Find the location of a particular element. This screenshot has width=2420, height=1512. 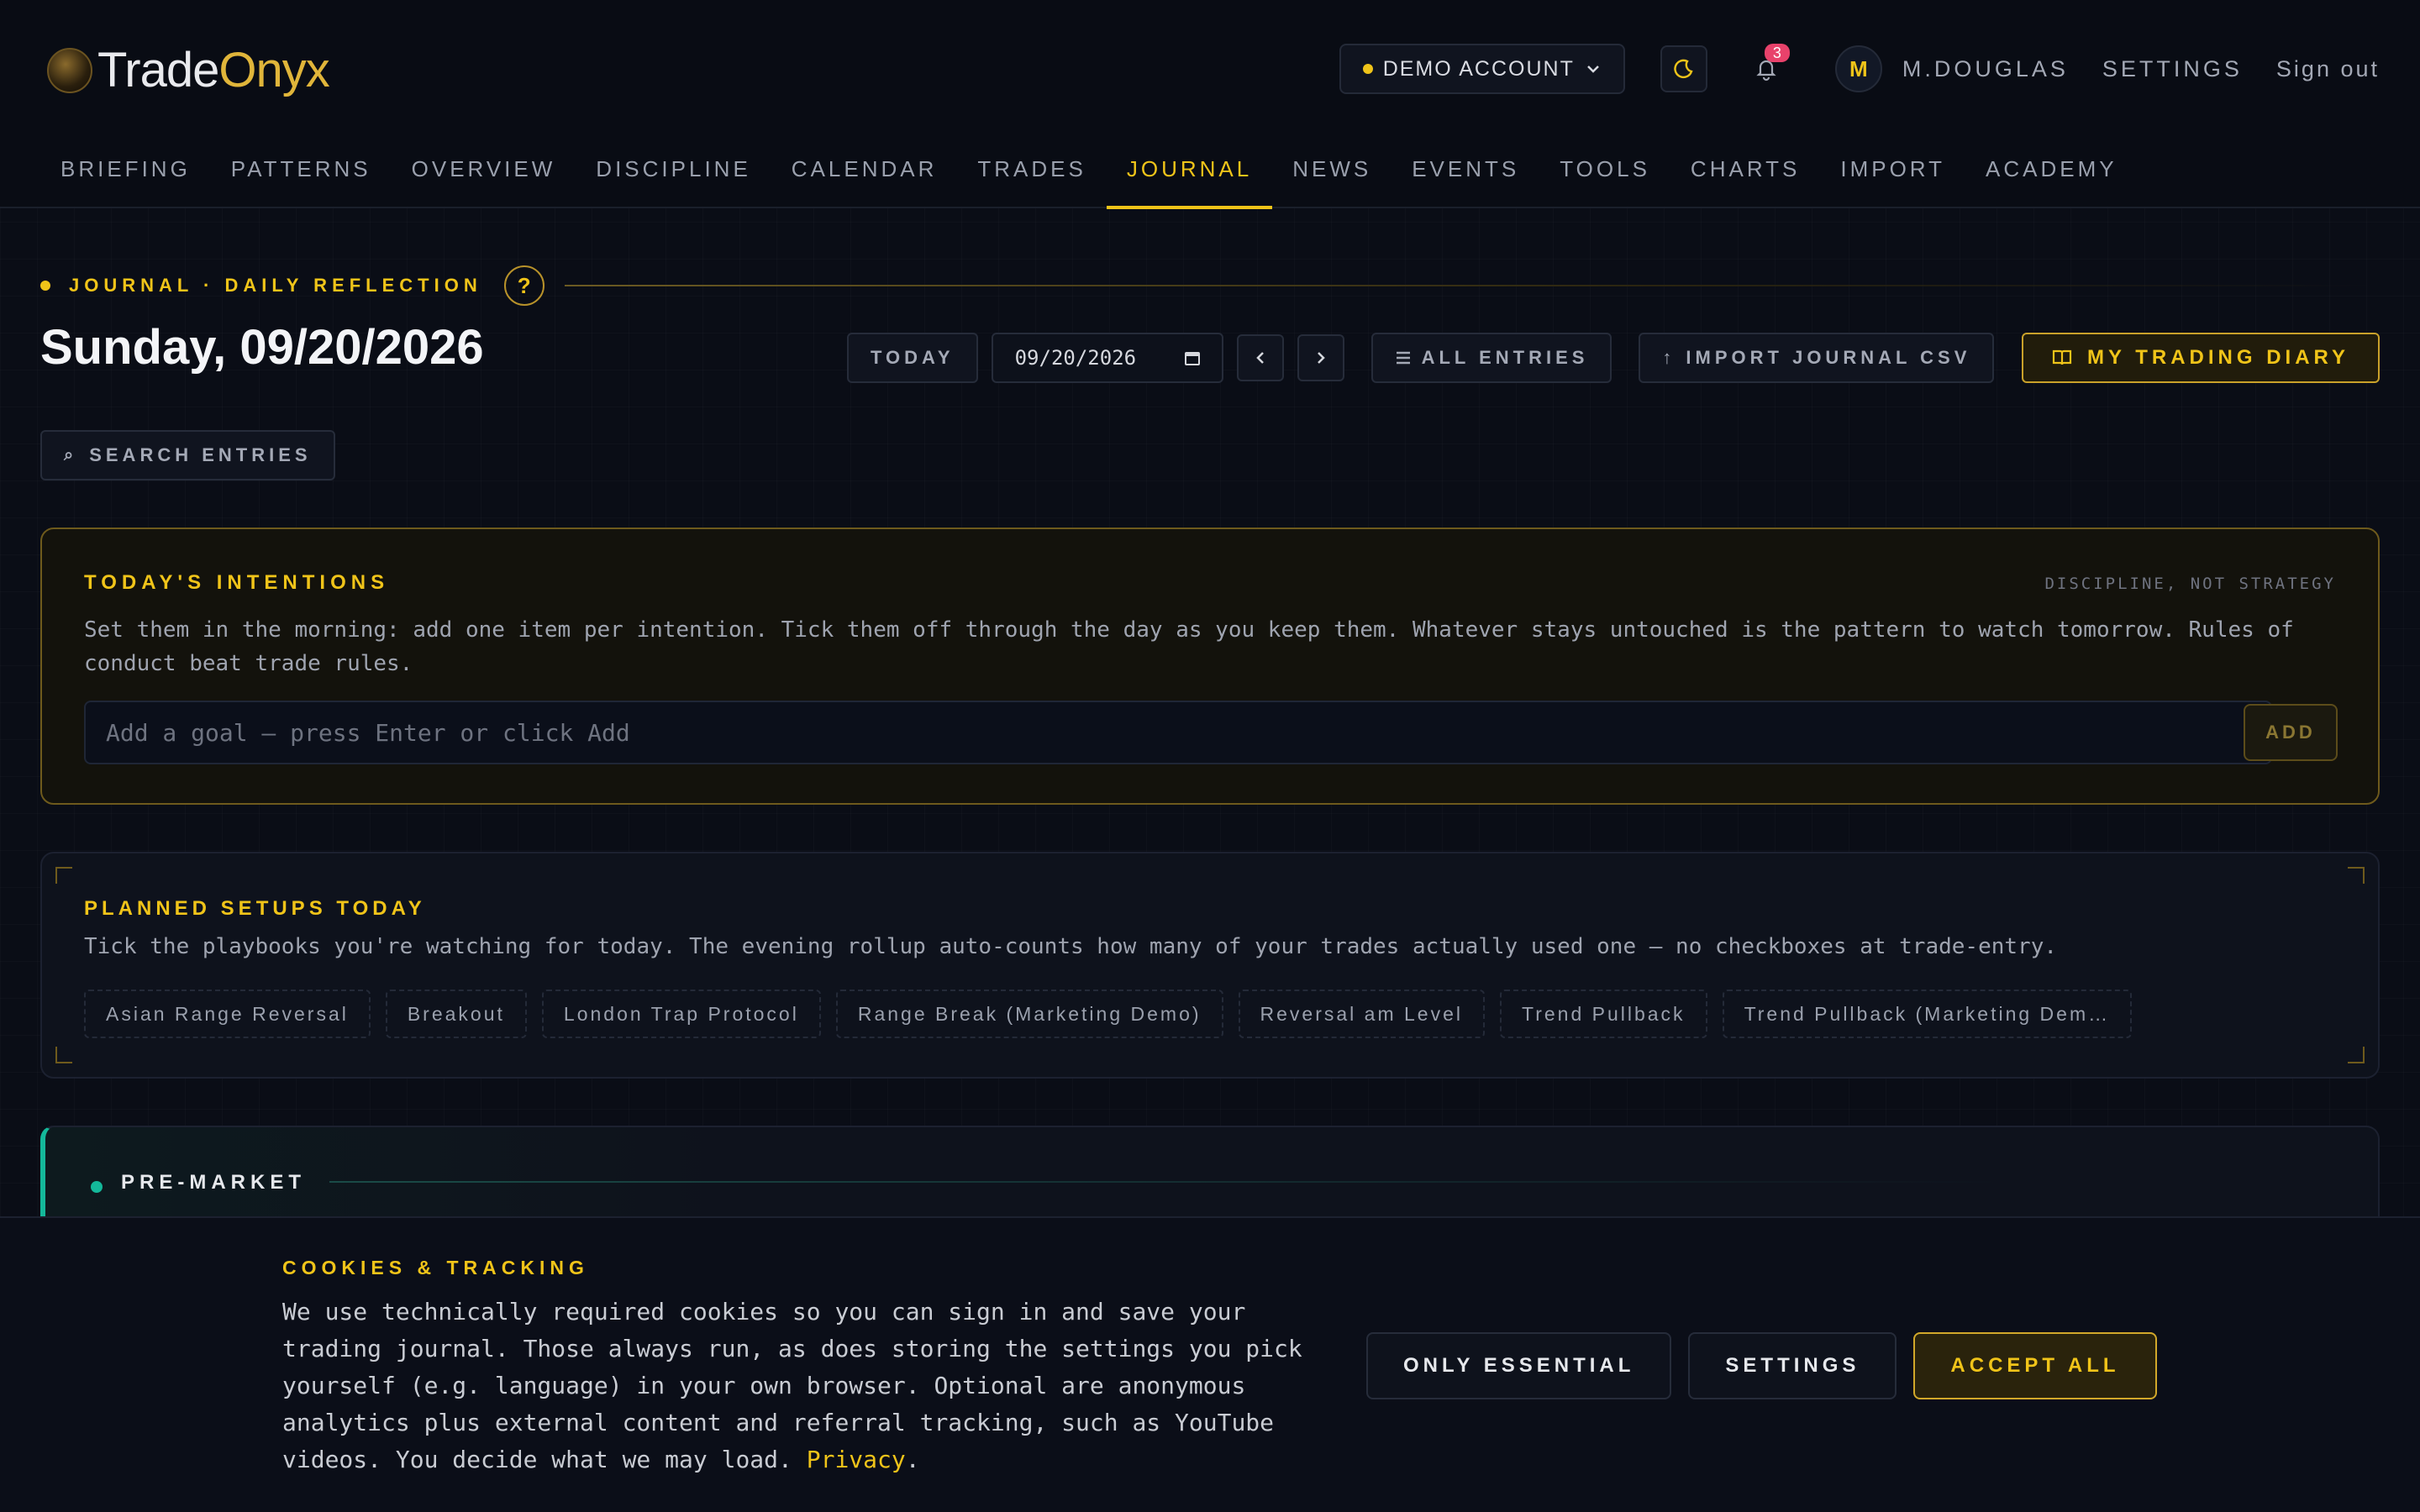

avatar: M is located at coordinates (1858, 68).